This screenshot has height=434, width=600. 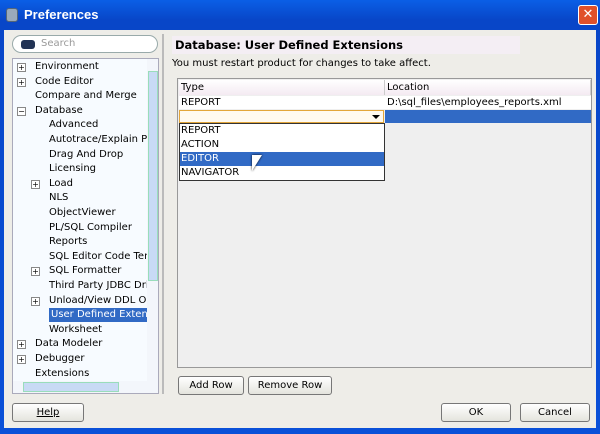 I want to click on tree-item: Extensions, so click(x=62, y=374).